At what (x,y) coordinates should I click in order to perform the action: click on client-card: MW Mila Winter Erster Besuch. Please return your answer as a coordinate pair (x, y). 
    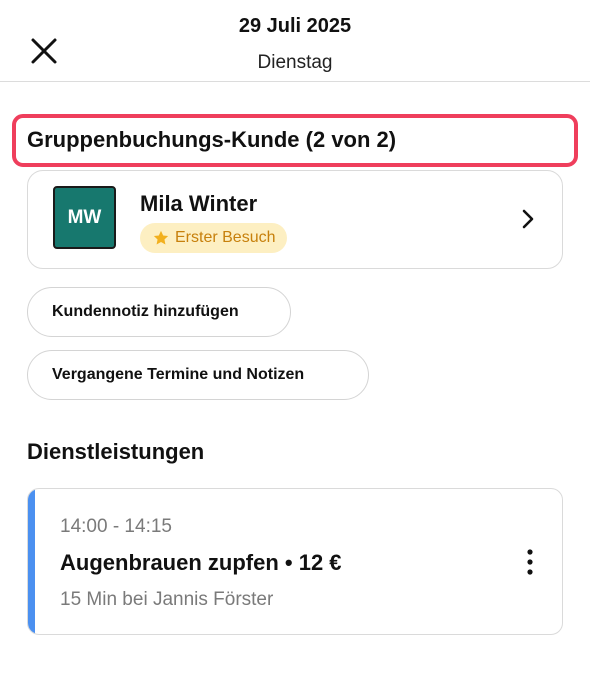
    Looking at the image, I should click on (295, 219).